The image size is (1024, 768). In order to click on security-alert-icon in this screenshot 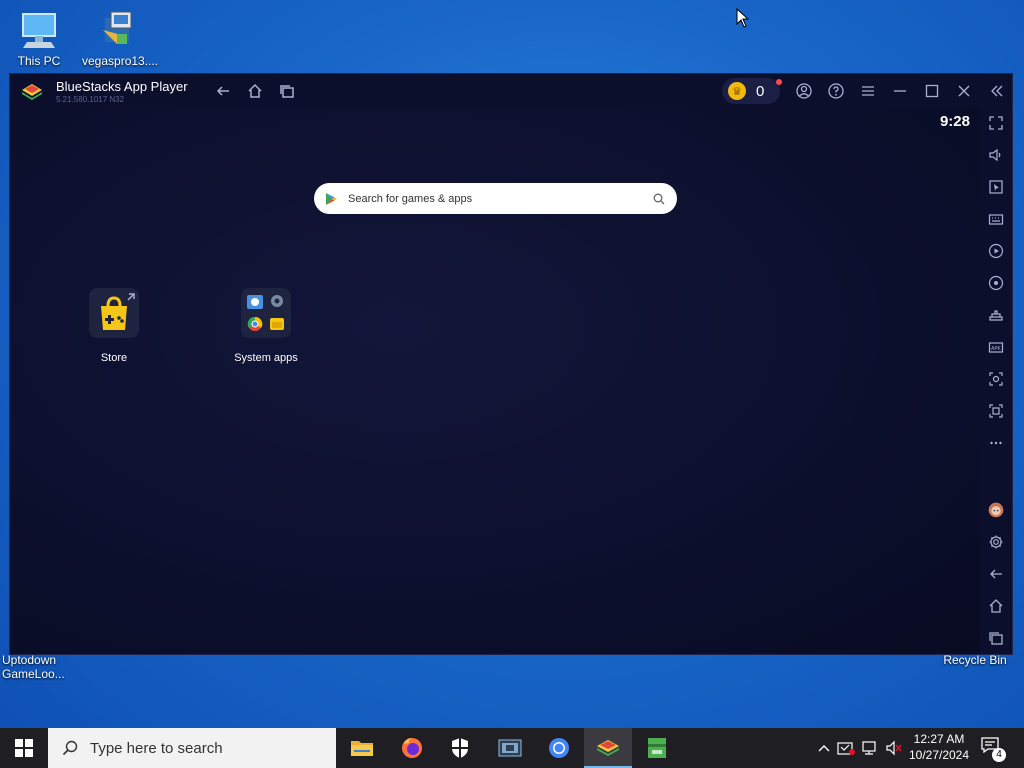, I will do `click(846, 748)`.